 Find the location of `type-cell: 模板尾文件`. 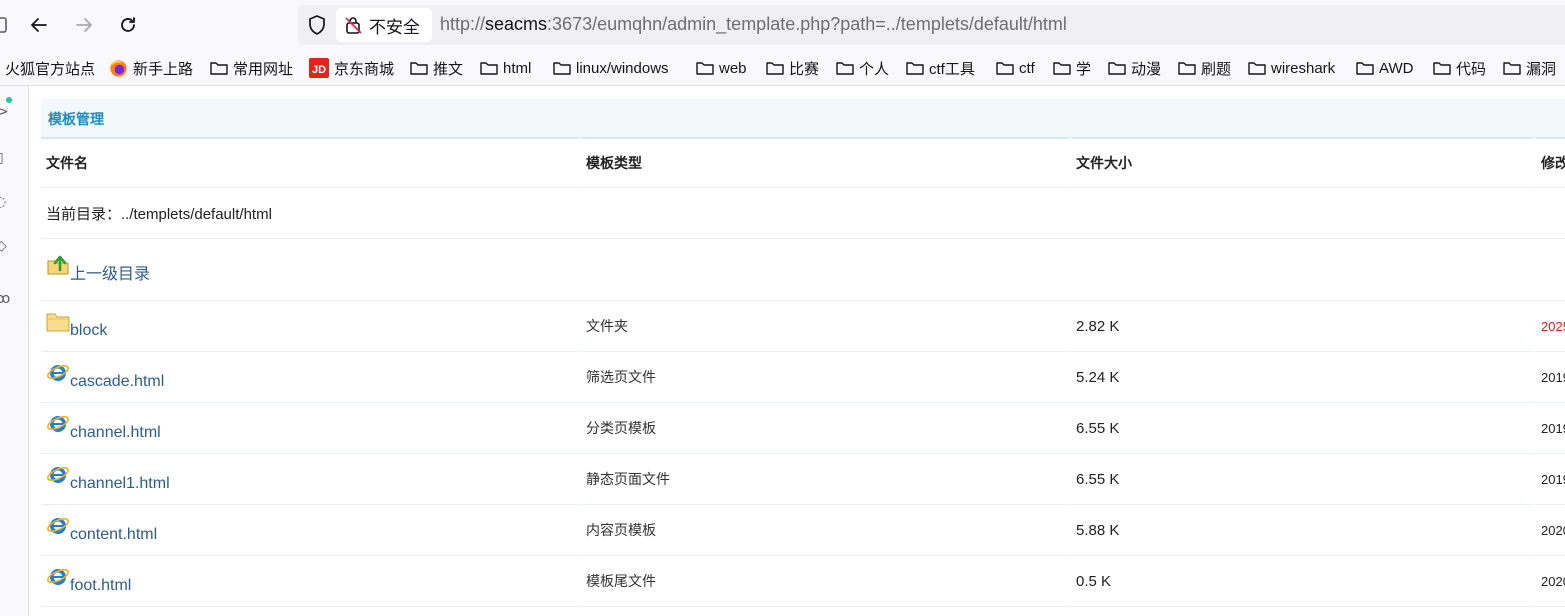

type-cell: 模板尾文件 is located at coordinates (823, 581).